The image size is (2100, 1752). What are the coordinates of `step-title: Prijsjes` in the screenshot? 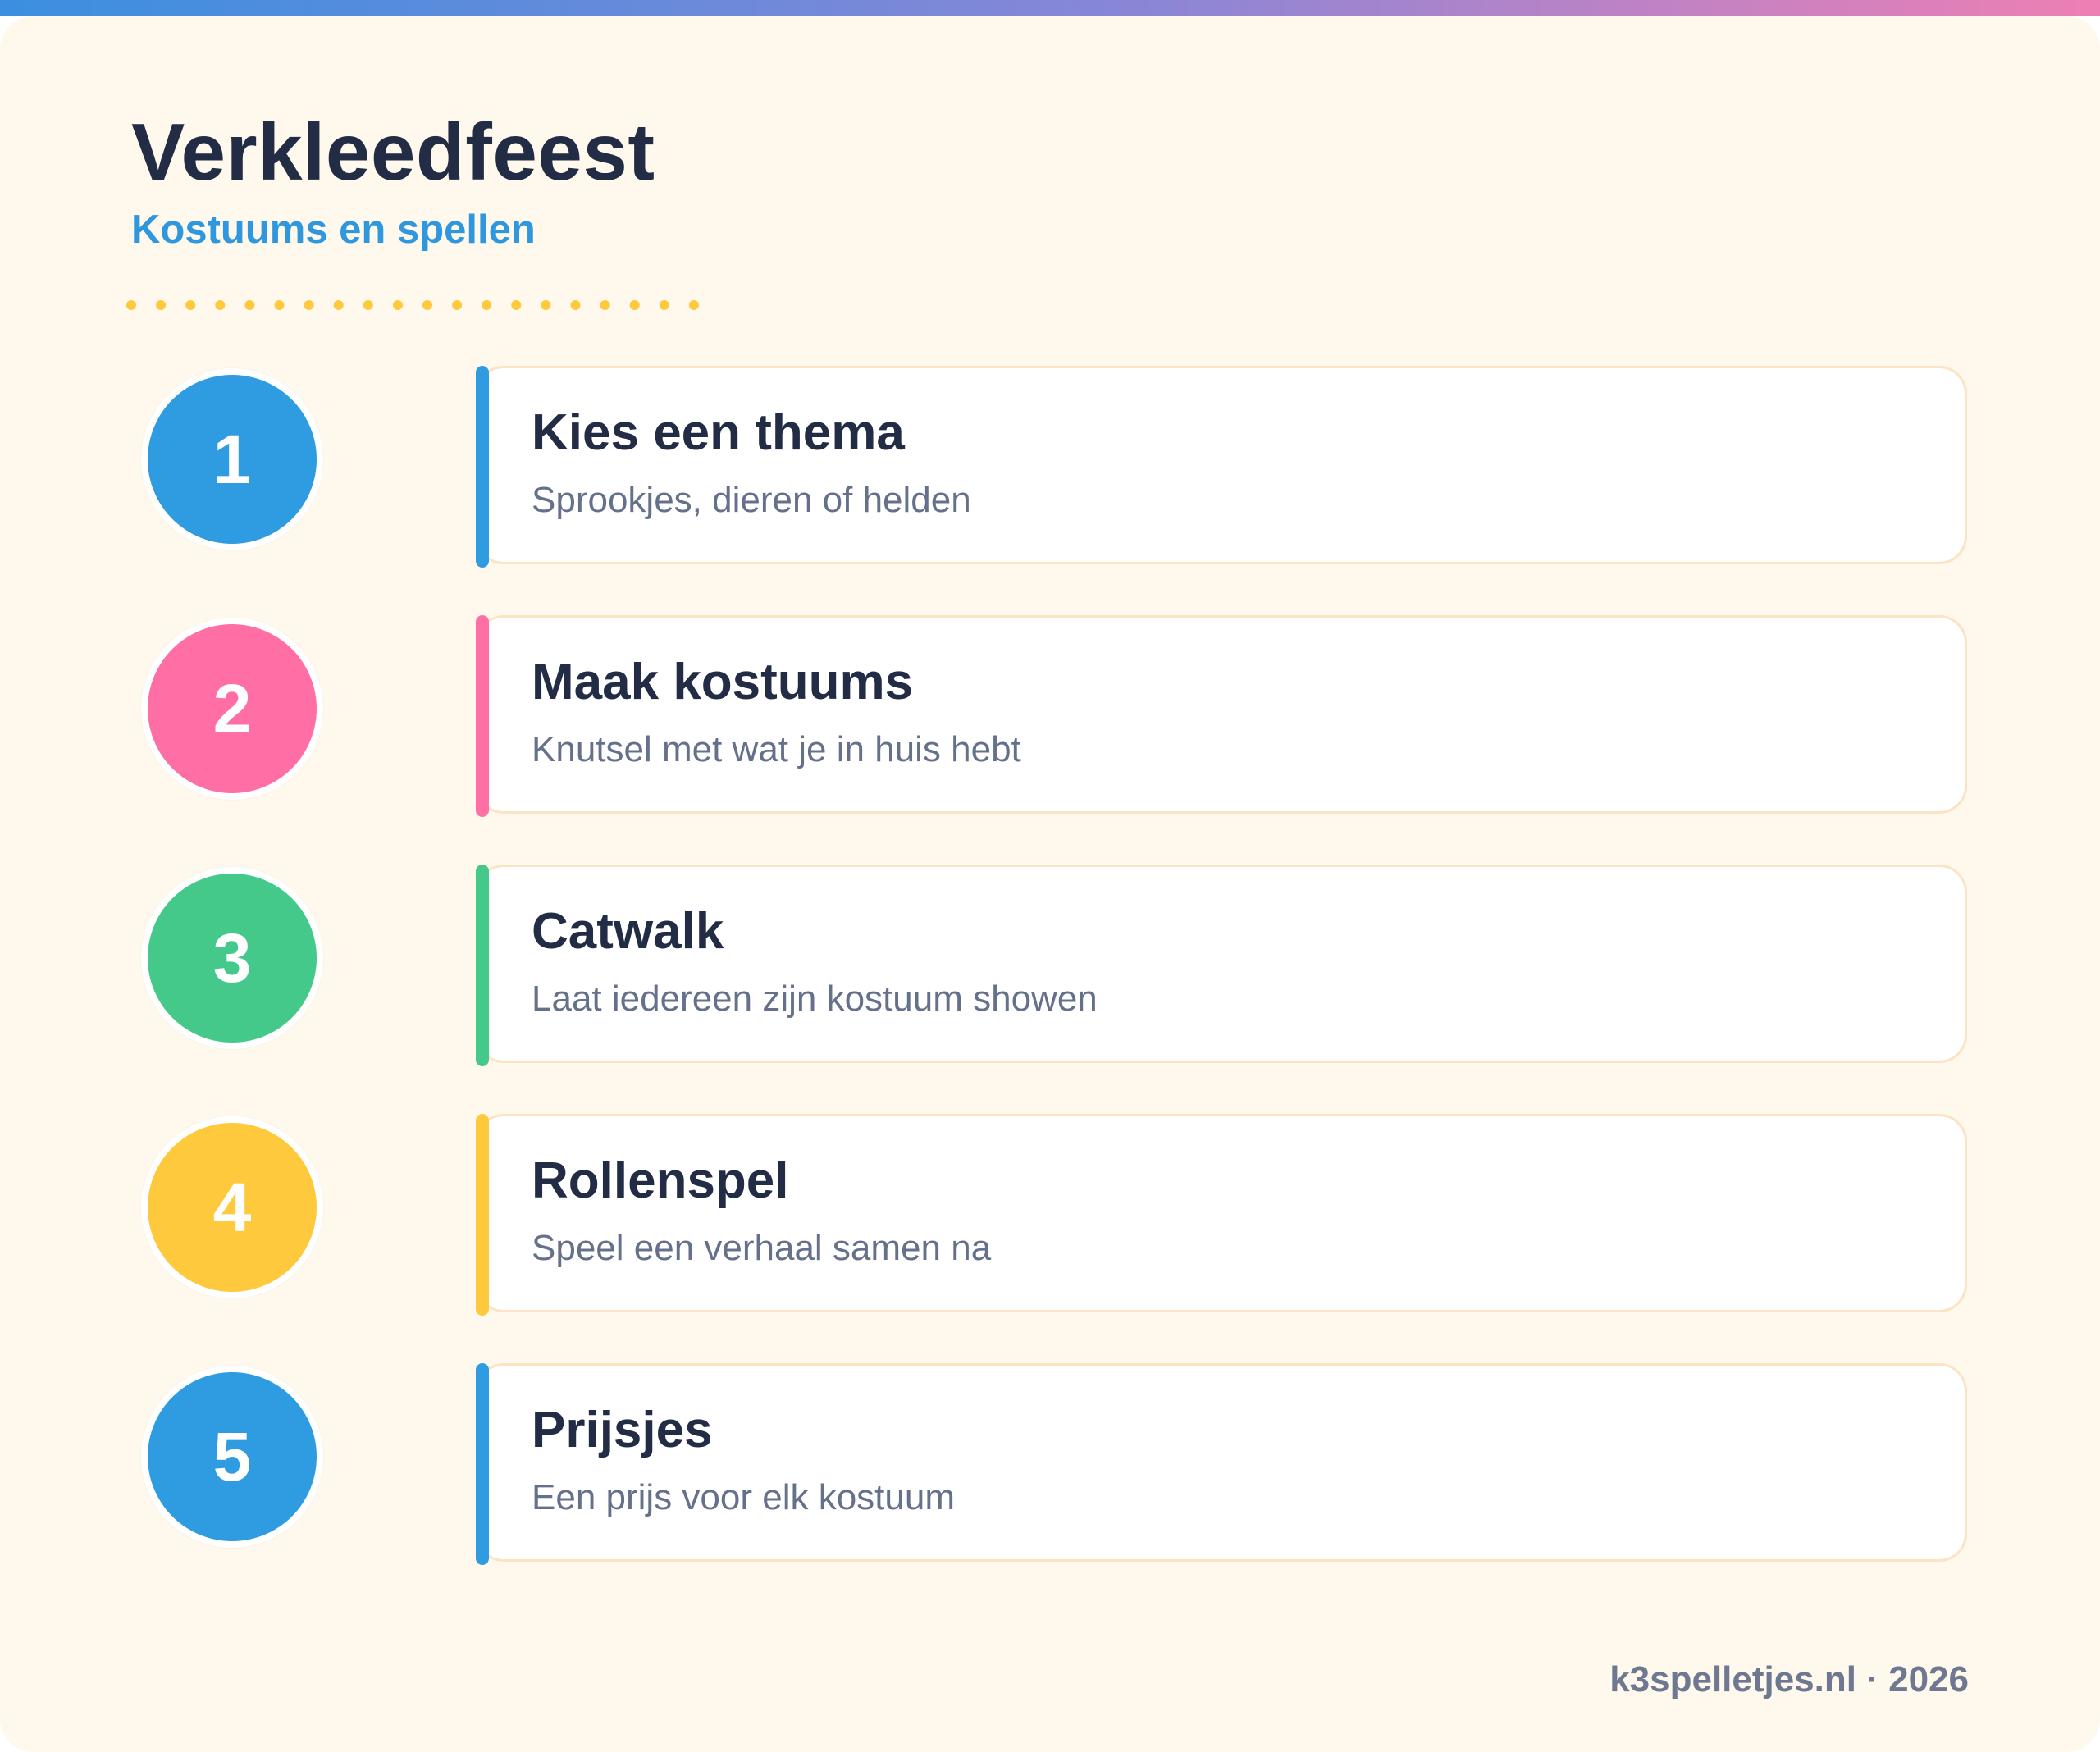 It's located at (622, 1430).